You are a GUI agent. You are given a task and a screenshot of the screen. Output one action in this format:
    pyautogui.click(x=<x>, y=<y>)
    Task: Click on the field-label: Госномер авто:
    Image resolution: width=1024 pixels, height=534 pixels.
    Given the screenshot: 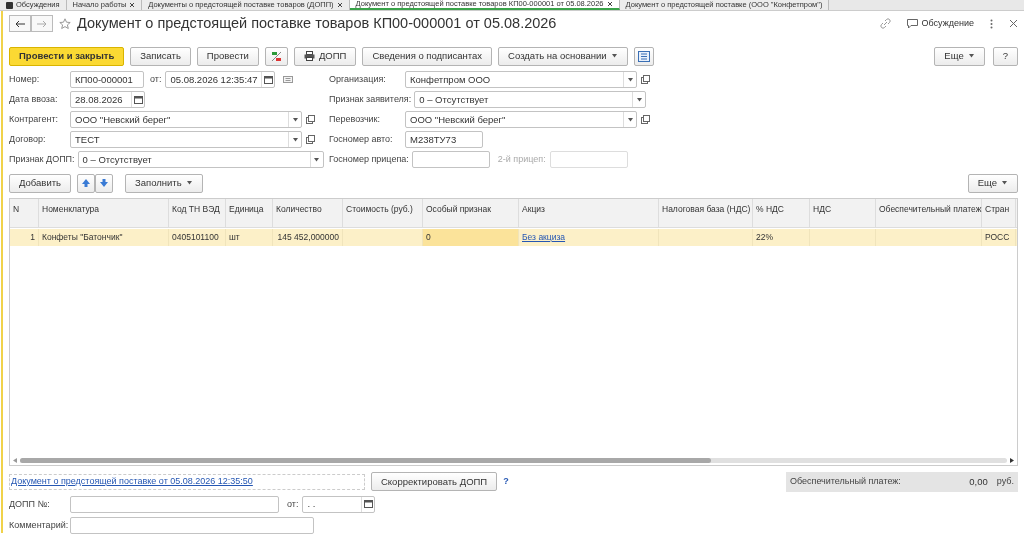 What is the action you would take?
    pyautogui.click(x=361, y=139)
    